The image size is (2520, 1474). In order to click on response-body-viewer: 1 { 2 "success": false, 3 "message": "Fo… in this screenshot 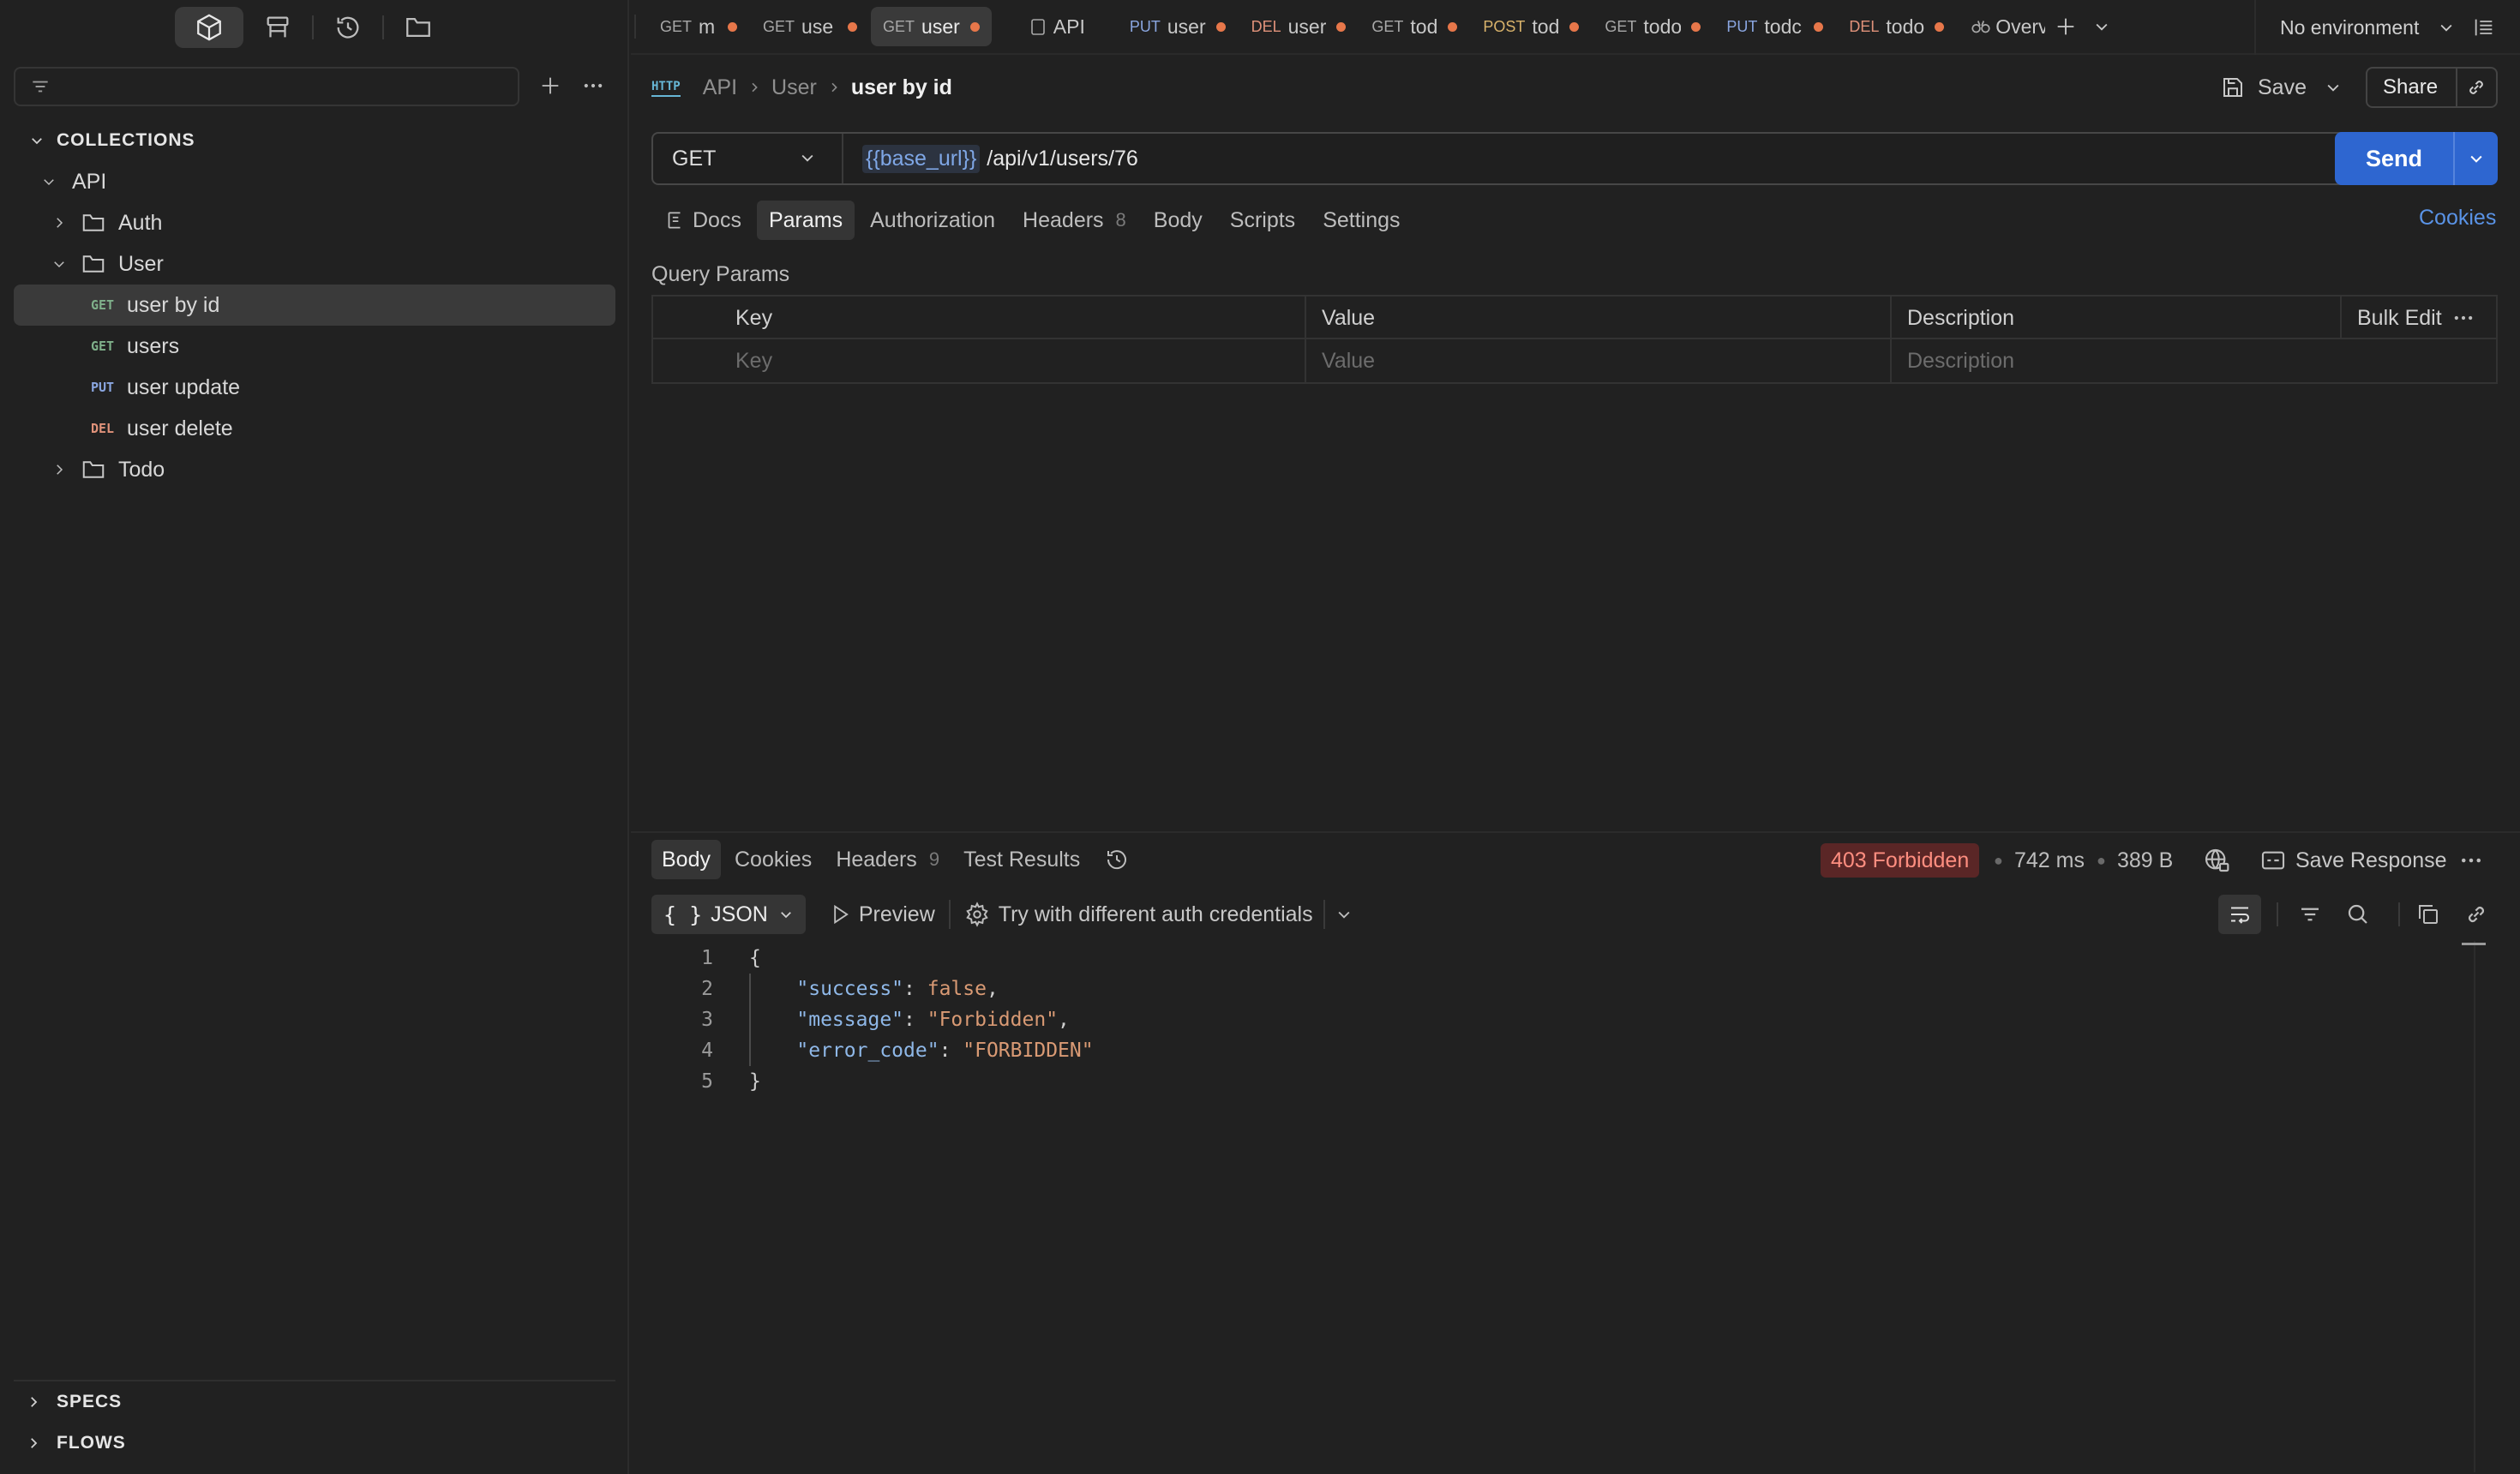, I will do `click(1564, 1020)`.